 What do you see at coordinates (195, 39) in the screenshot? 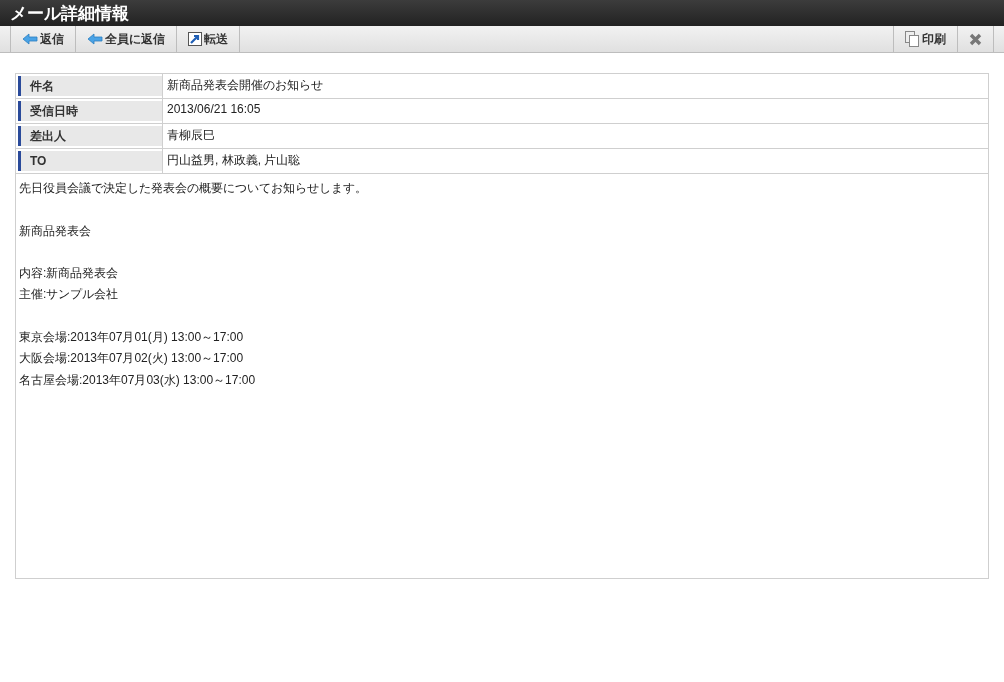
I see `forward-arrow-icon` at bounding box center [195, 39].